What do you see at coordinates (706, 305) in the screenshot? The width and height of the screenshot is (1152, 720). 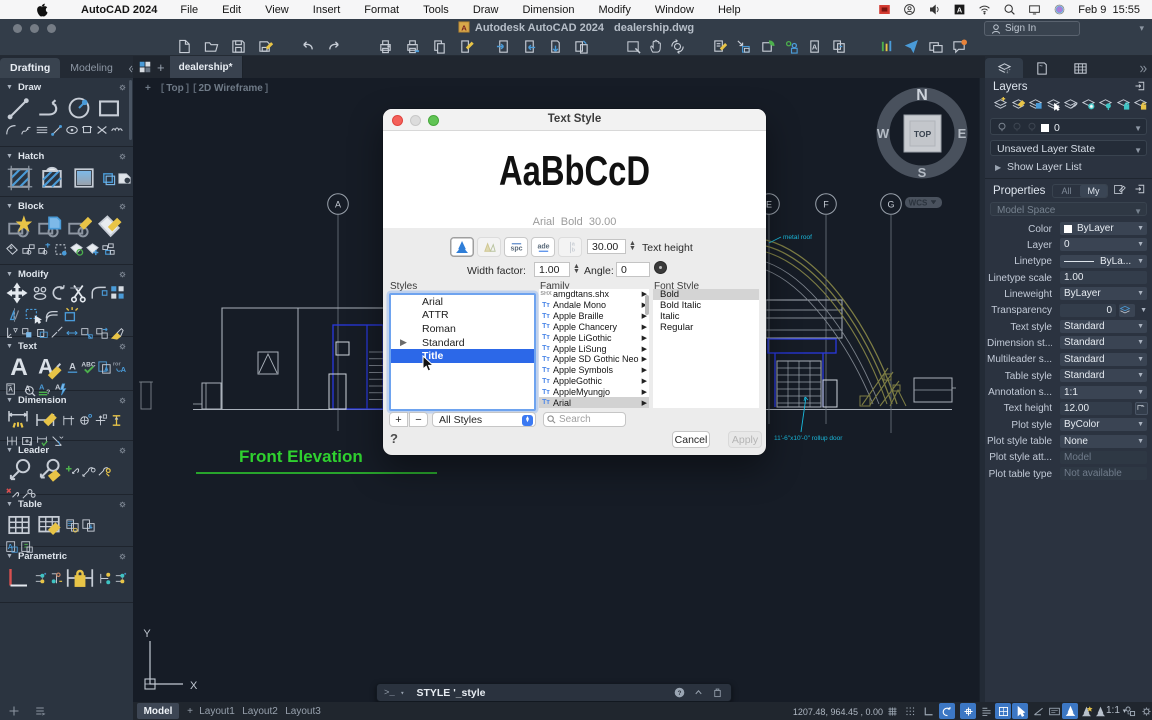 I see `fontstyle-item: Bold Italic` at bounding box center [706, 305].